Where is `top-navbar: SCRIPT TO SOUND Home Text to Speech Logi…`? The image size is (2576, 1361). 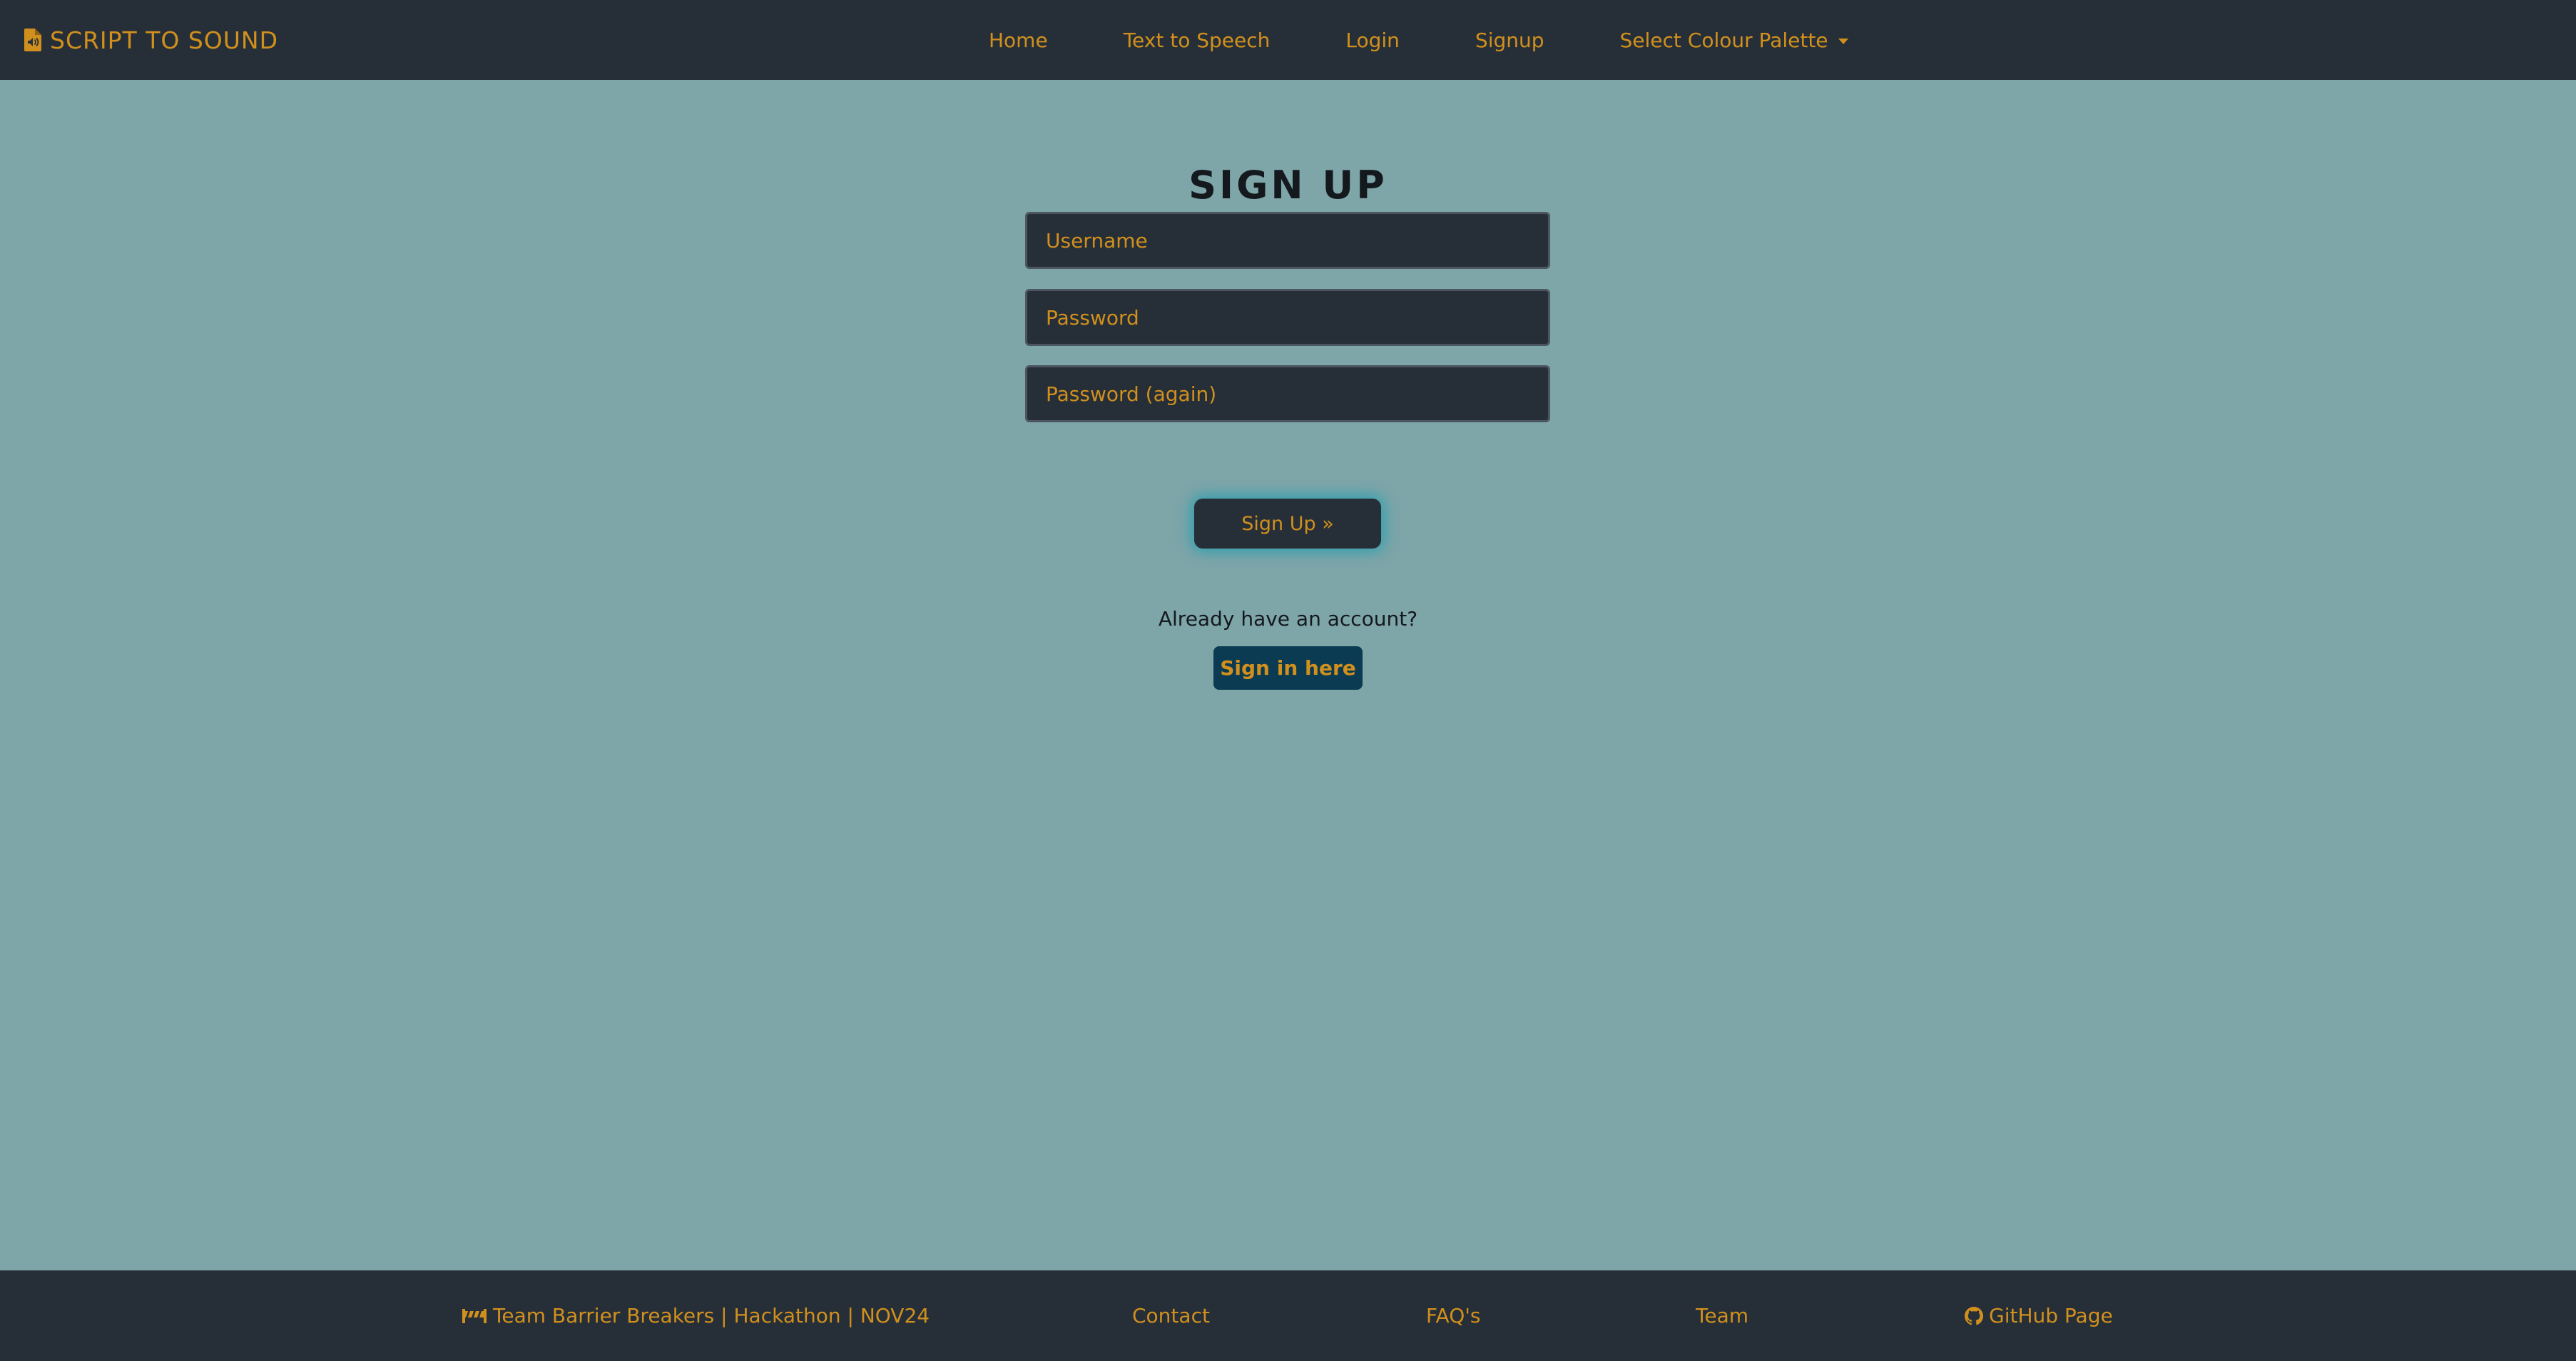
top-navbar: SCRIPT TO SOUND Home Text to Speech Logi… is located at coordinates (1288, 40).